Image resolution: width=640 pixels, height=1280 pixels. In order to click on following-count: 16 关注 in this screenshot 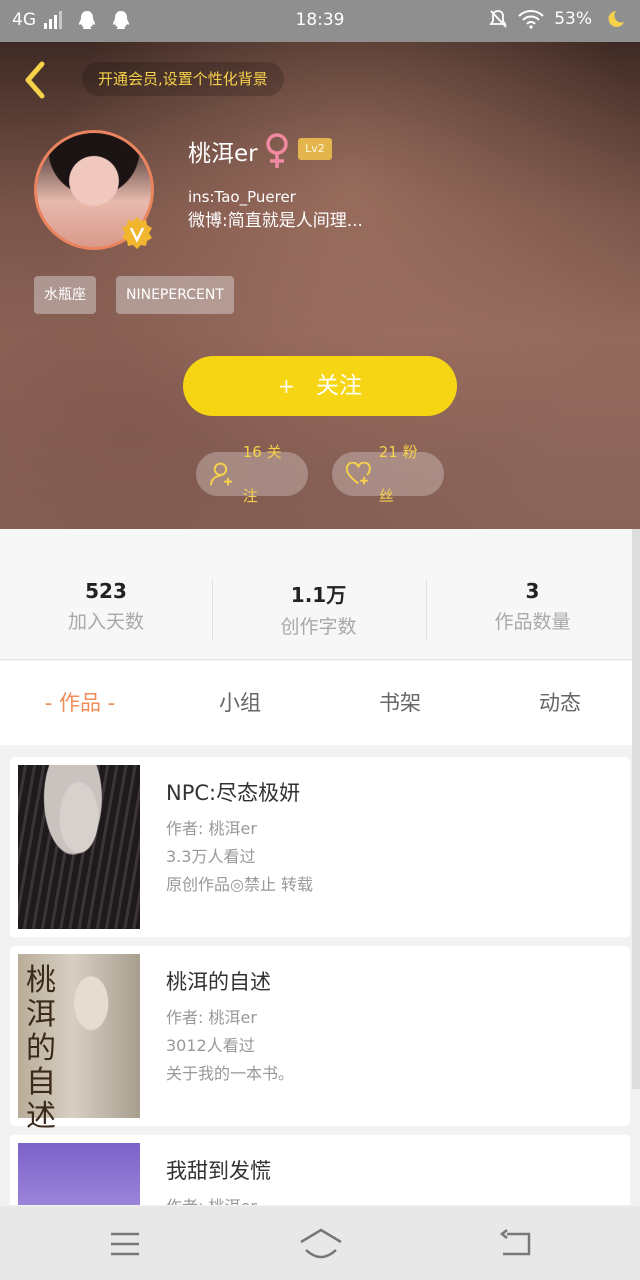, I will do `click(262, 474)`.